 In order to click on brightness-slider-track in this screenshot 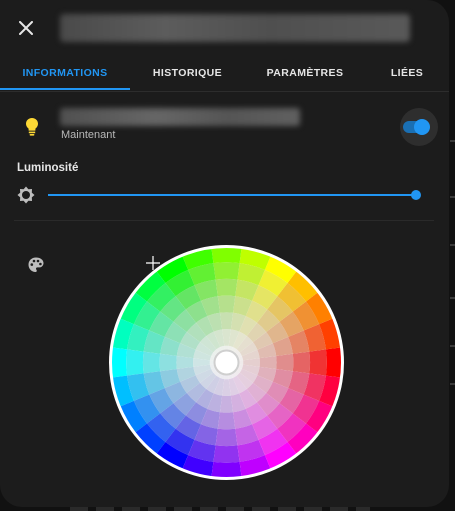, I will do `click(232, 195)`.